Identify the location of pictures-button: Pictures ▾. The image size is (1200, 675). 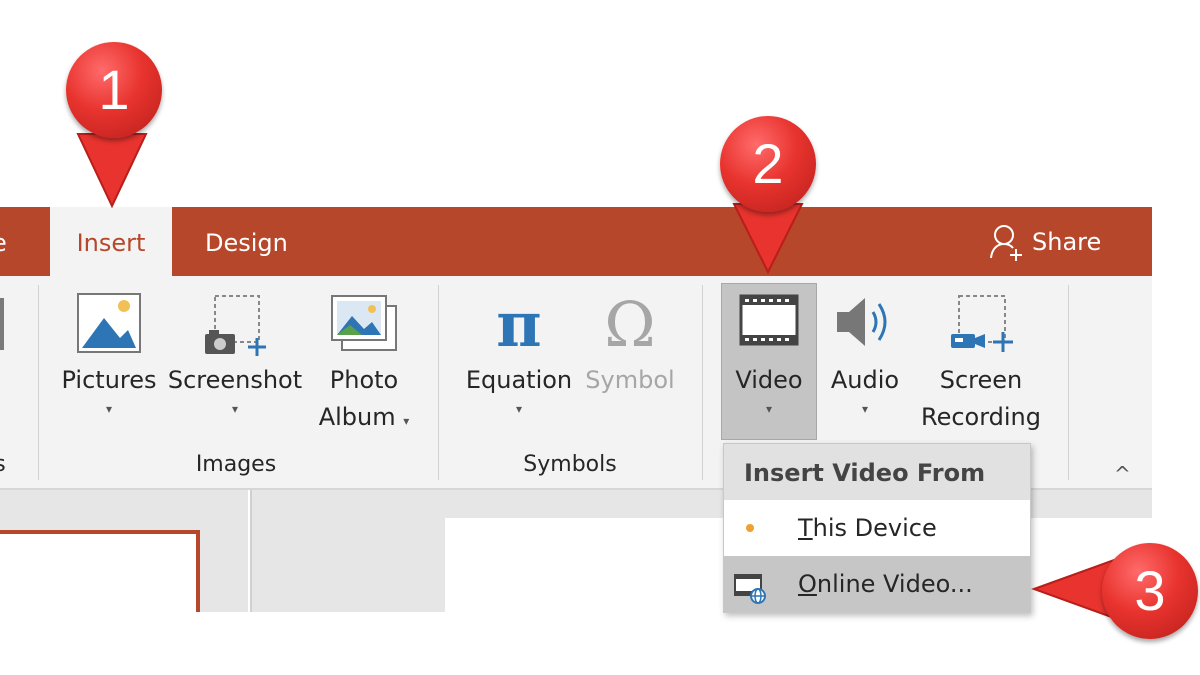
(109, 355).